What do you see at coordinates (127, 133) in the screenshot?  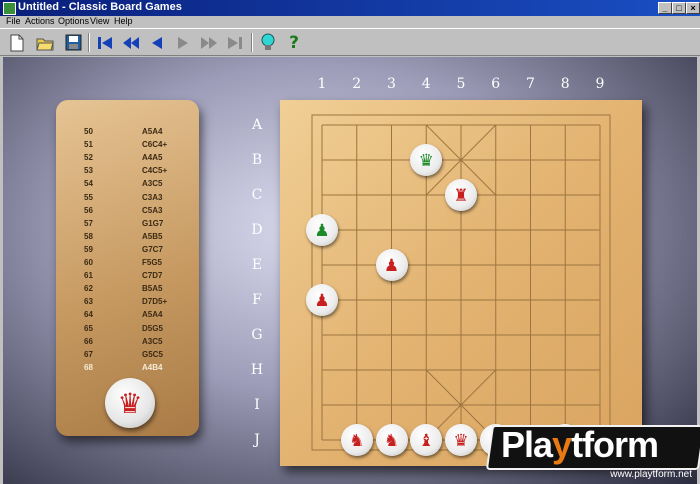 I see `move-list-item: 50 A5A4` at bounding box center [127, 133].